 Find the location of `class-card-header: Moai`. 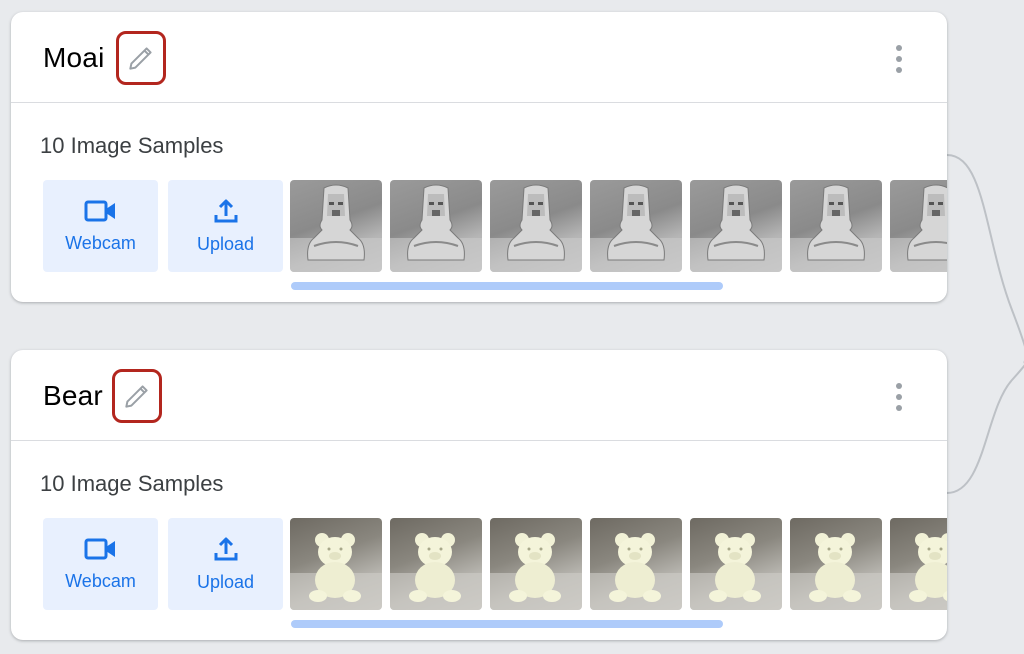

class-card-header: Moai is located at coordinates (479, 57).